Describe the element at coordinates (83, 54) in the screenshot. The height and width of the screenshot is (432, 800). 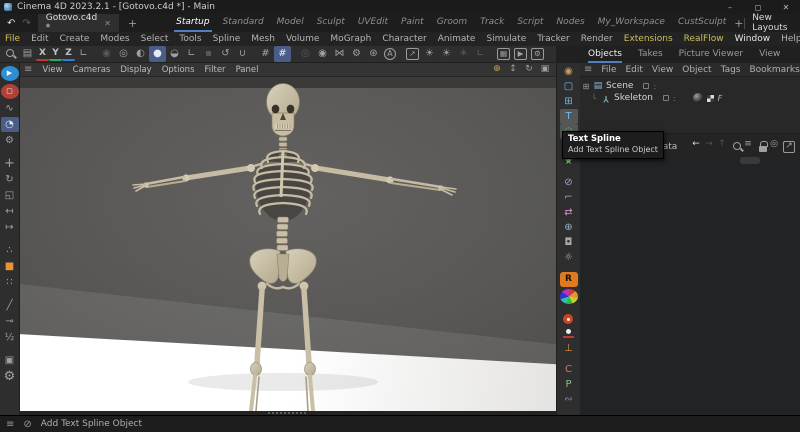
I see `coordinate-system-icon: ∟` at that location.